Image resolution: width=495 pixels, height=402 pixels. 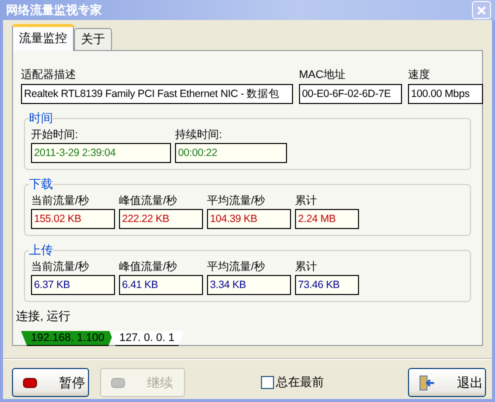 What do you see at coordinates (161, 219) in the screenshot?
I see `readonly-field: 222.22 KB` at bounding box center [161, 219].